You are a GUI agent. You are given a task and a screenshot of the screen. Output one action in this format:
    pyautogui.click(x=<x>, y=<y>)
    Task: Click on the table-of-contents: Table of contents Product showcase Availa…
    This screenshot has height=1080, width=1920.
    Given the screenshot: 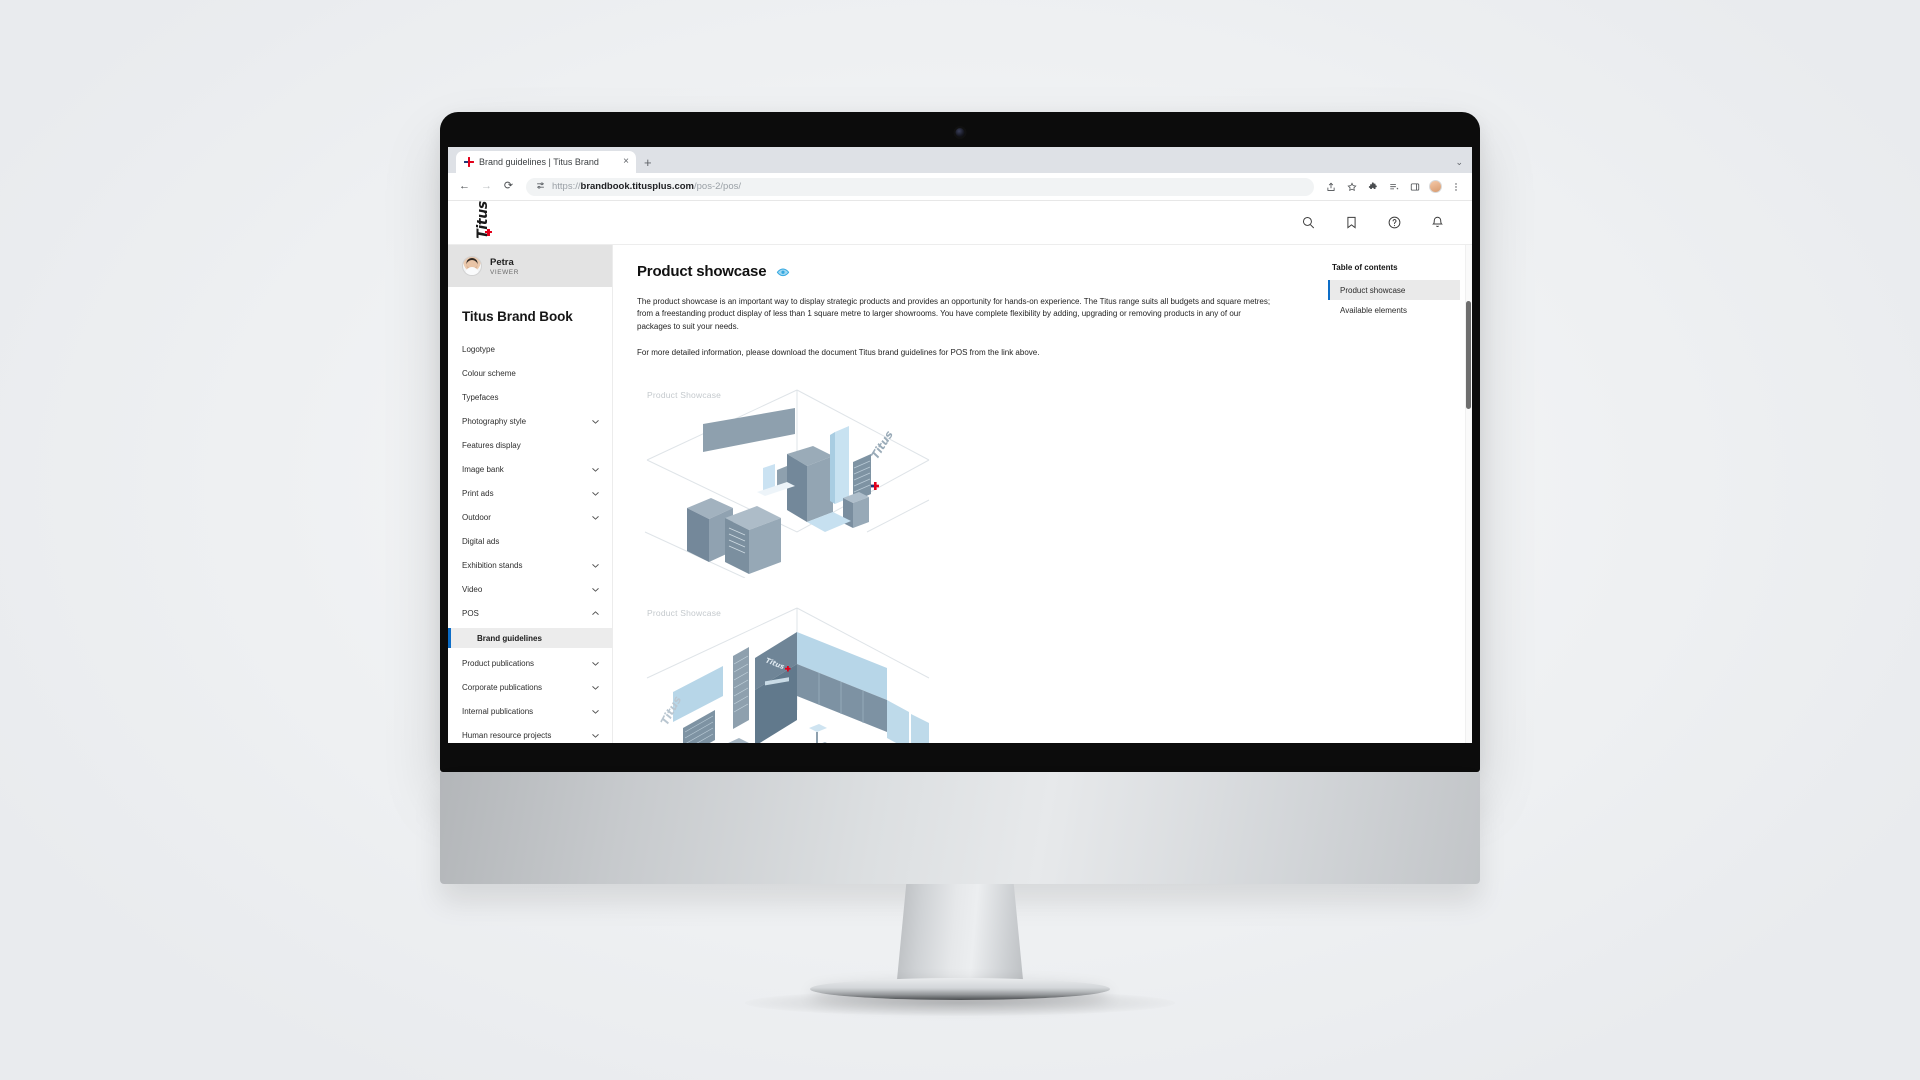 What is the action you would take?
    pyautogui.click(x=1397, y=494)
    